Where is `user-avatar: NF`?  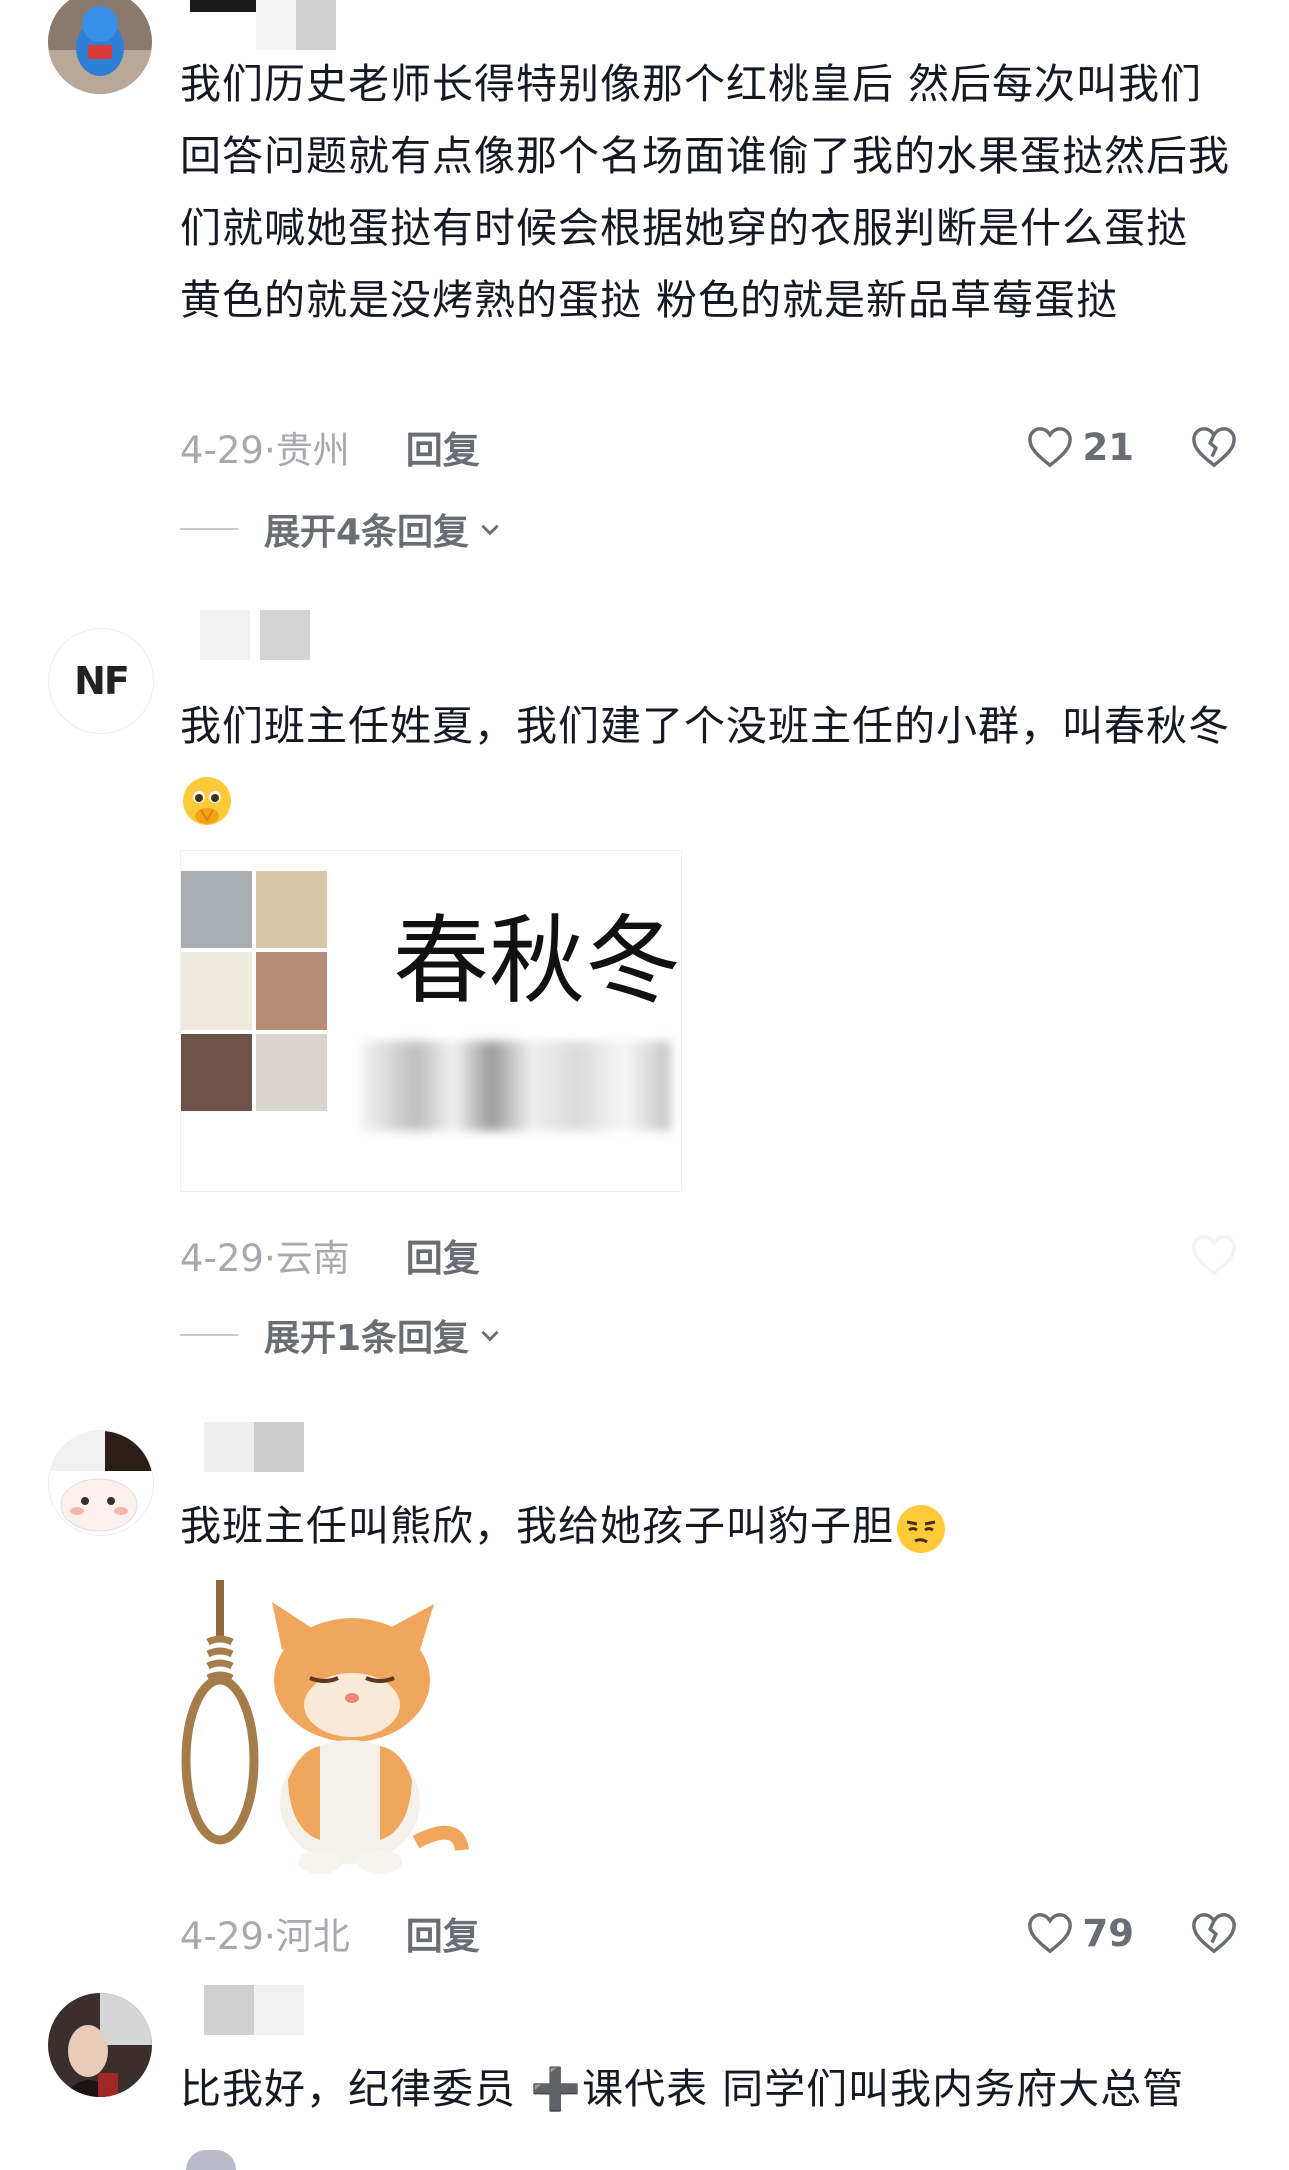
user-avatar: NF is located at coordinates (101, 681).